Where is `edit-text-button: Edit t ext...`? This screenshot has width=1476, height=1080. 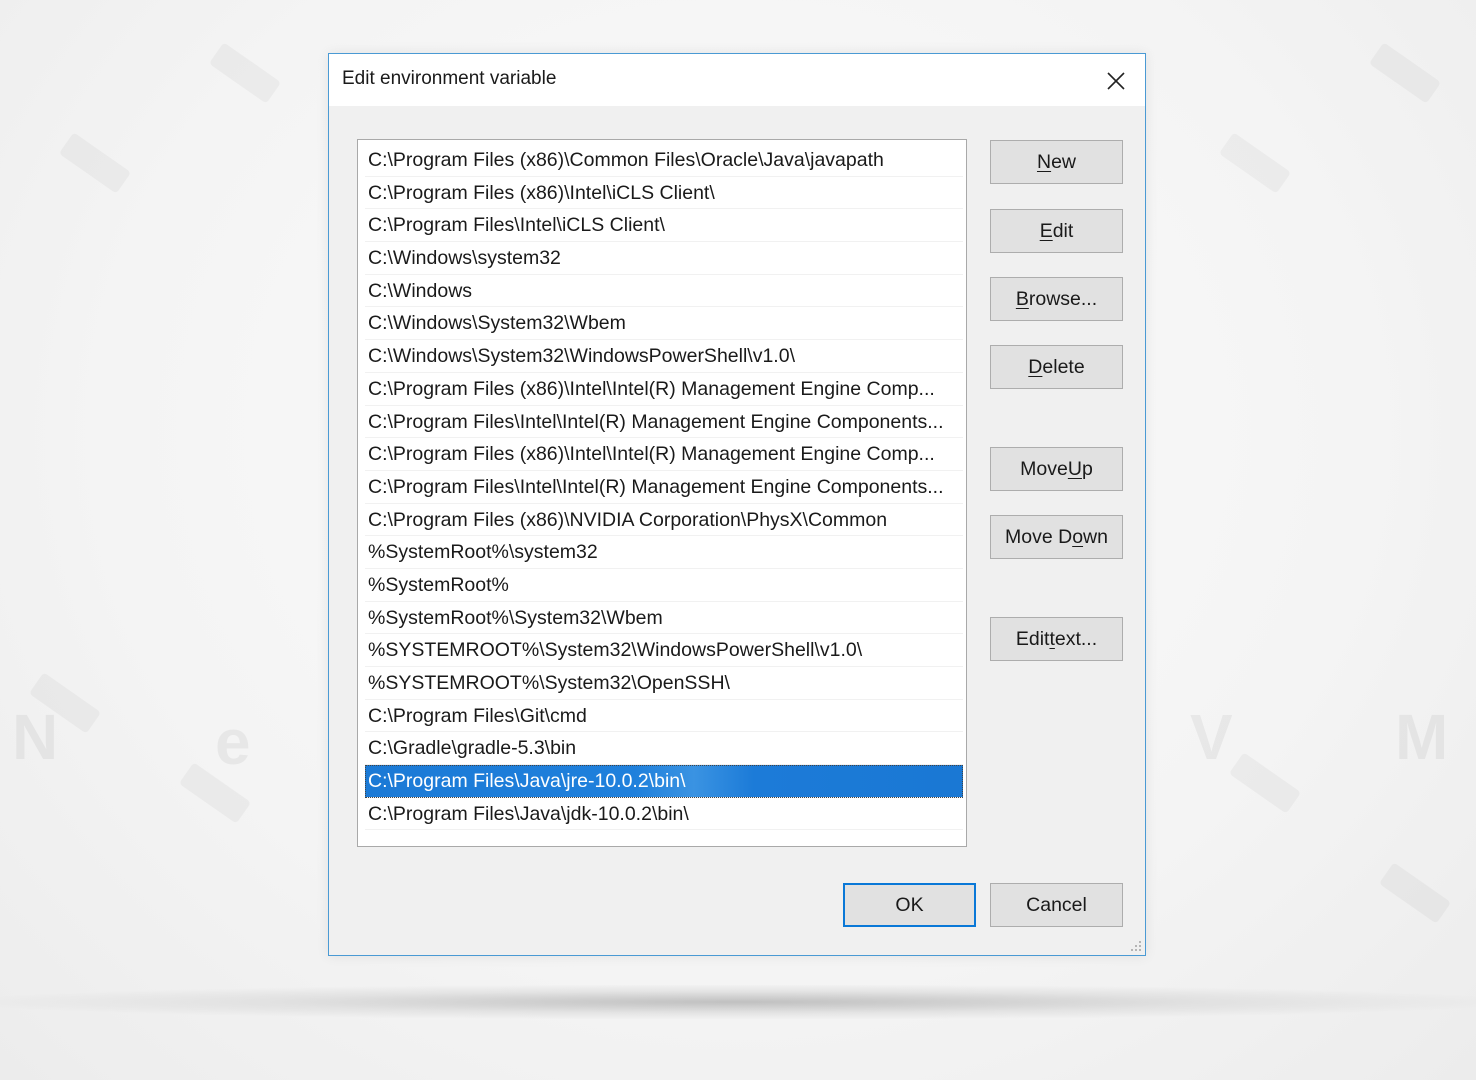
edit-text-button: Edit t ext... is located at coordinates (1056, 639).